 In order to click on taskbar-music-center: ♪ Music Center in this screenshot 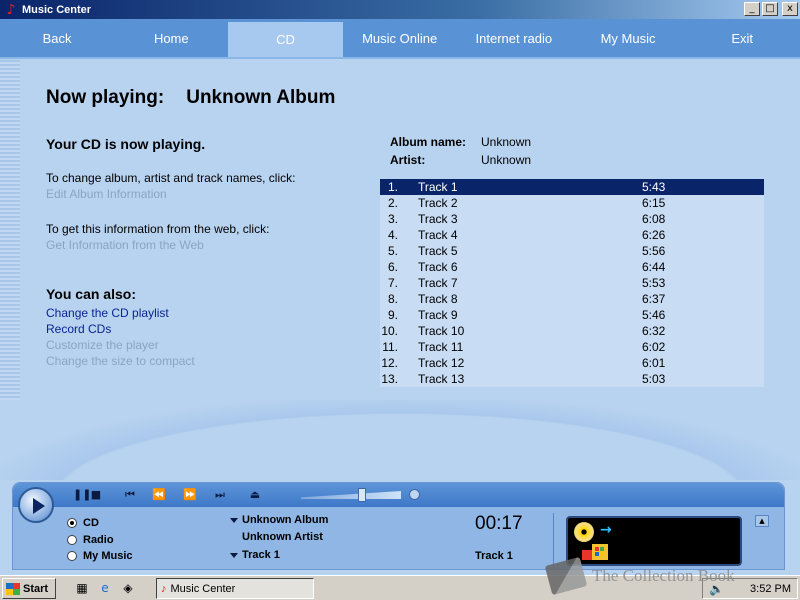, I will do `click(235, 588)`.